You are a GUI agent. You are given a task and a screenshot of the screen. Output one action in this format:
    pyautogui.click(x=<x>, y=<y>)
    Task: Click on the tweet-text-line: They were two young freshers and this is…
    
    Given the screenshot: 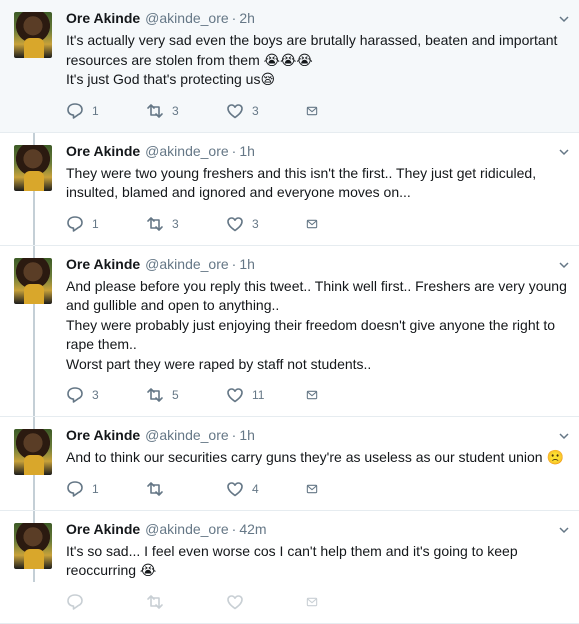 What is the action you would take?
    pyautogui.click(x=301, y=182)
    